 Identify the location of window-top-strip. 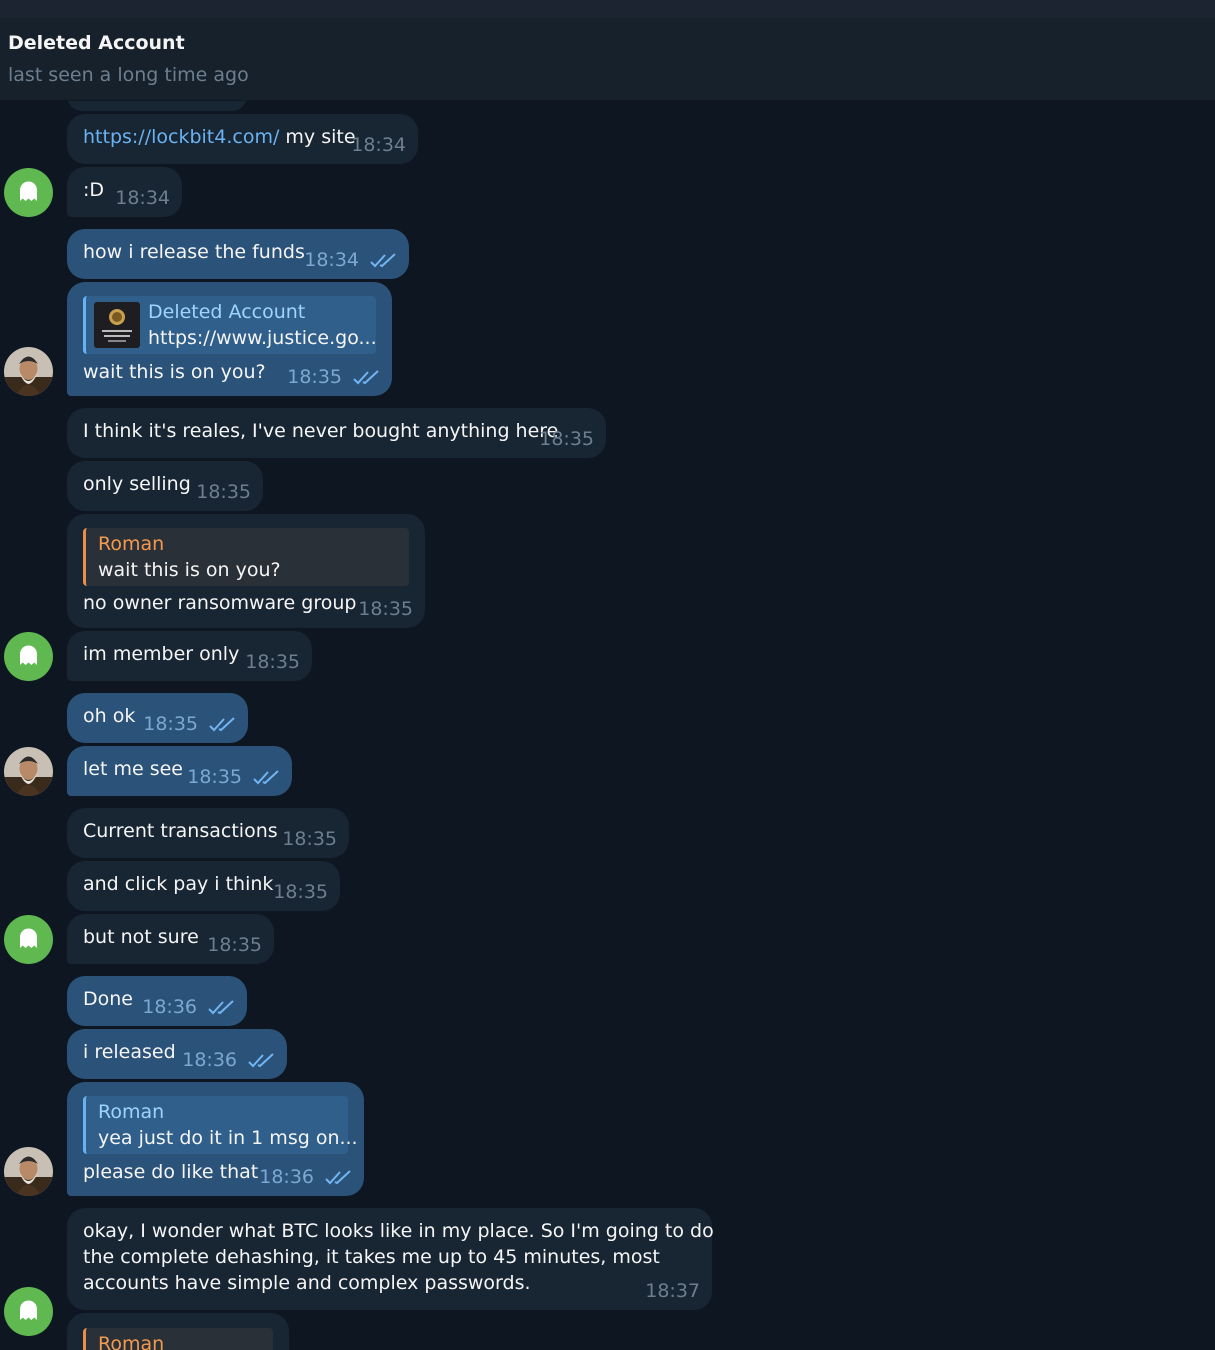
(607, 9).